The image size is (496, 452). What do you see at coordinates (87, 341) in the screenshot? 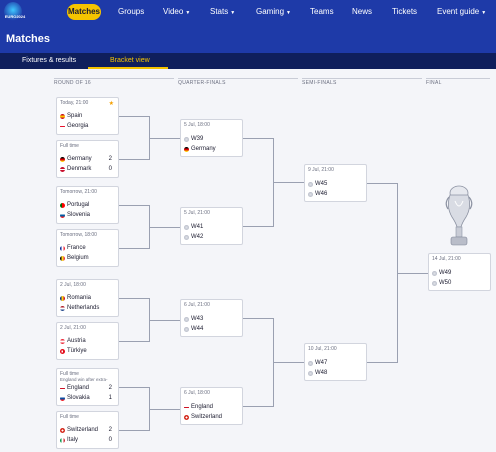
I see `match-card: 2 Jul, 21:00 Austria Türkiye` at bounding box center [87, 341].